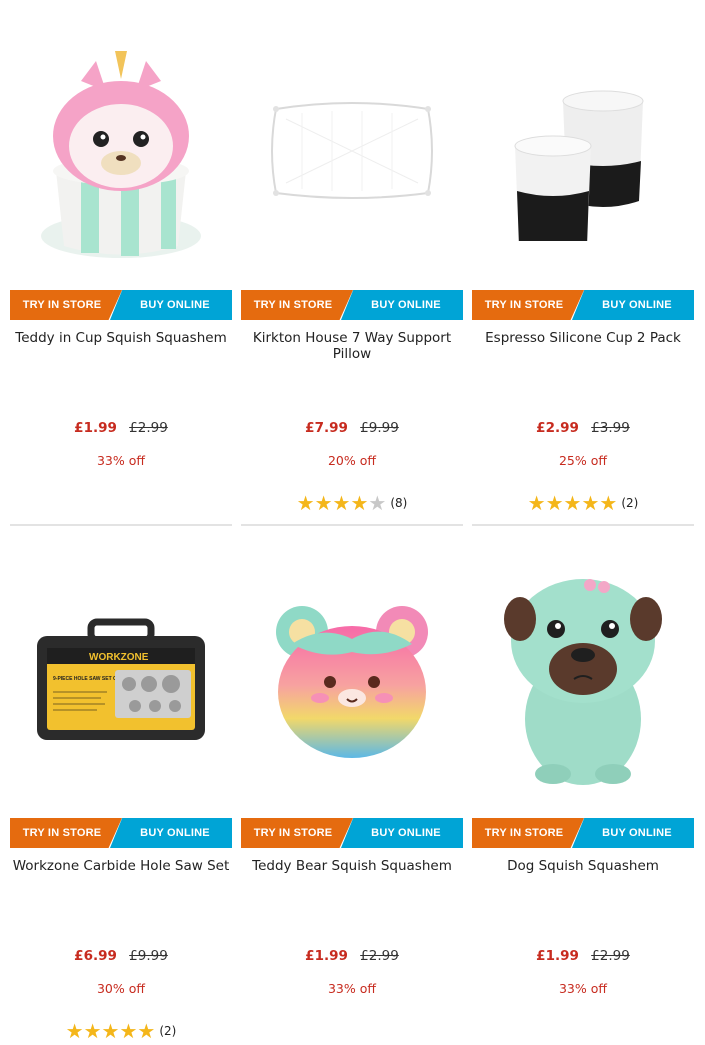 The image size is (705, 1045). I want to click on current-price: £7.99, so click(326, 428).